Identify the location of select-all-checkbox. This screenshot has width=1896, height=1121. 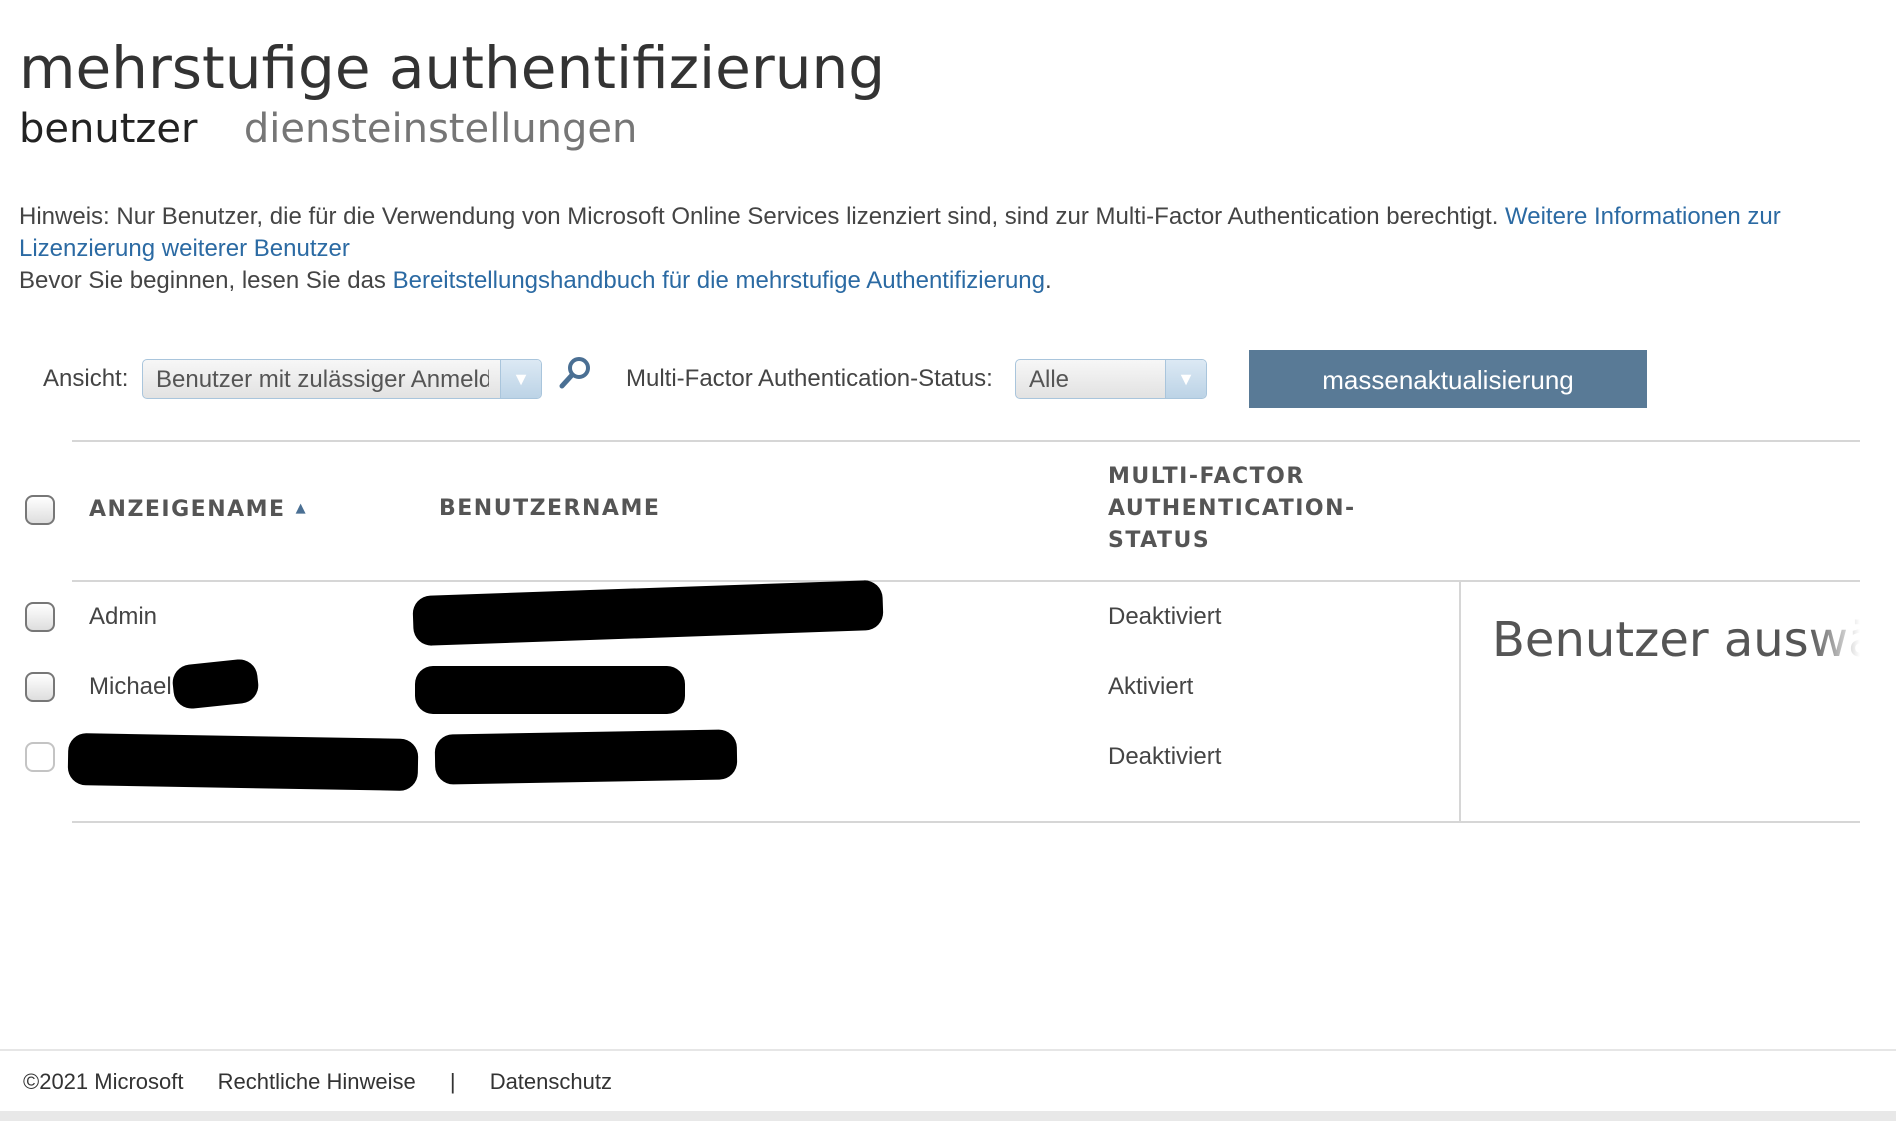
(40, 510).